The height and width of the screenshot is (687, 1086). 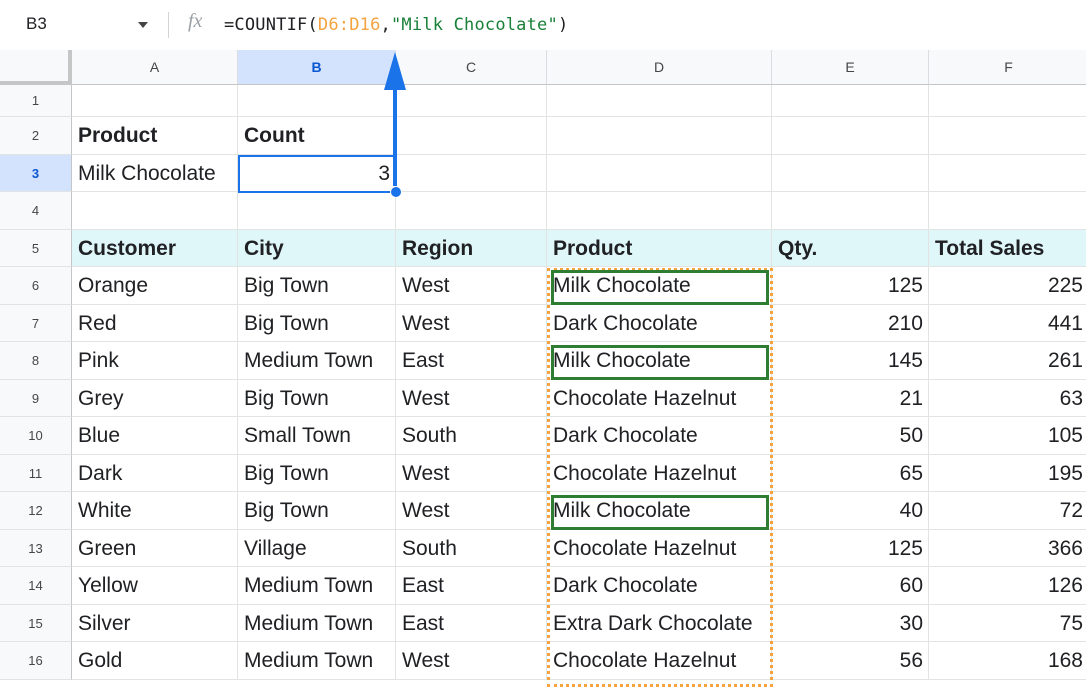 I want to click on cell-e7: 210, so click(x=850, y=323).